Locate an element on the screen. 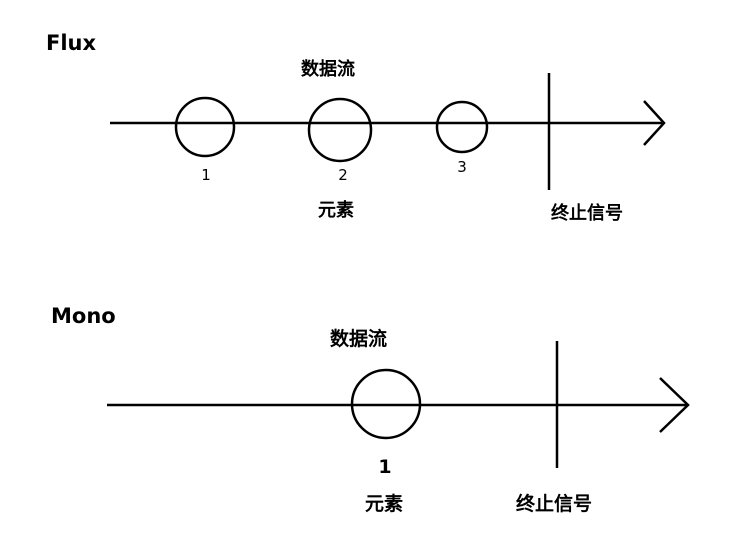 The width and height of the screenshot is (747, 543). flux-element-label: 元素 is located at coordinates (336, 210).